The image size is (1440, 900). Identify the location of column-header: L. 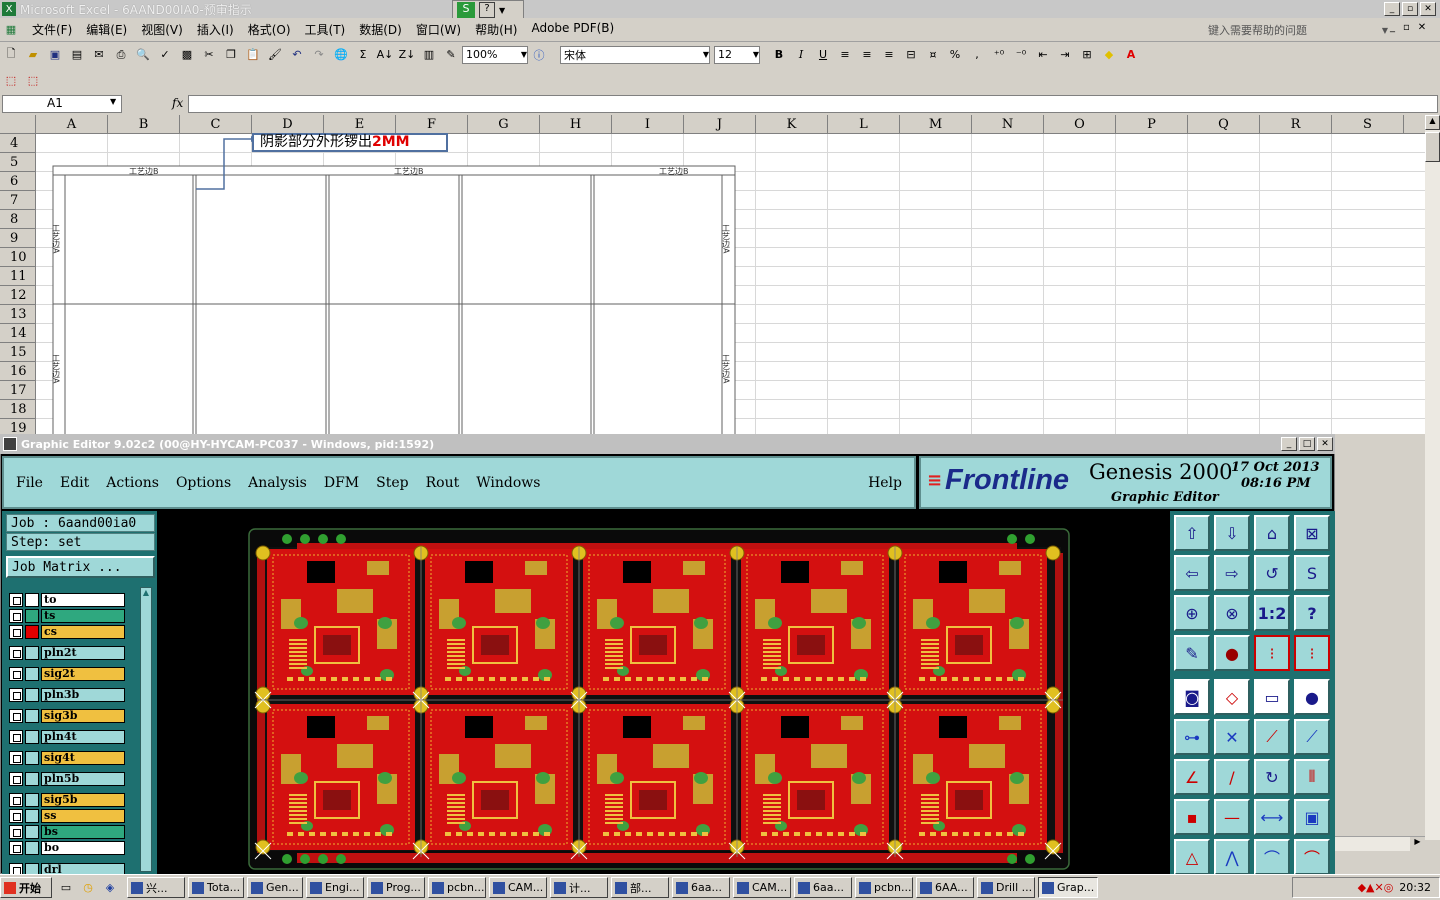
(864, 124).